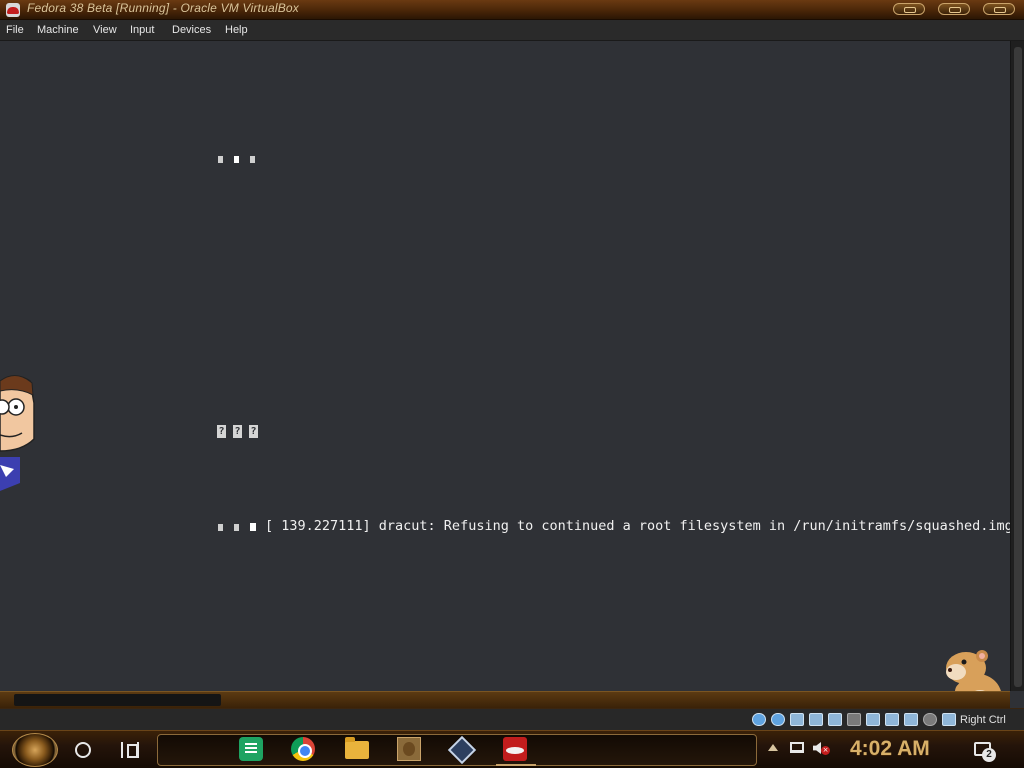  I want to click on optical-drive-icon, so click(778, 719).